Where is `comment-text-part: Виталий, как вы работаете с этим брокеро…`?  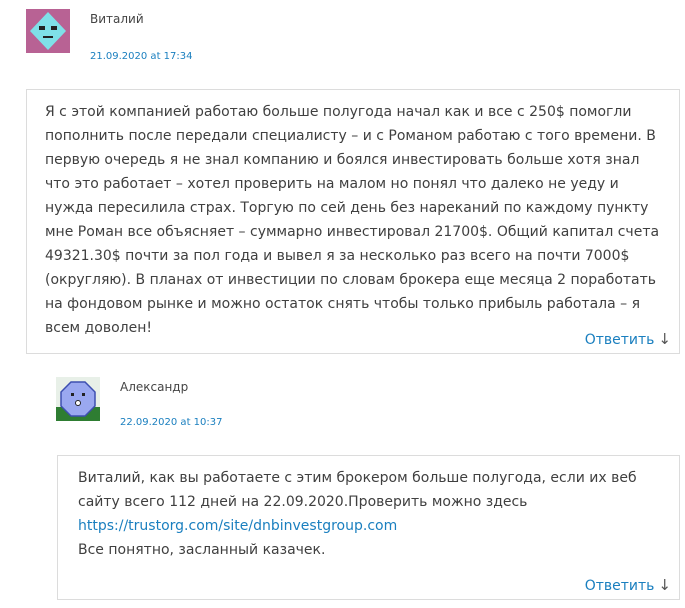 comment-text-part: Виталий, как вы работаете с этим брокеро… is located at coordinates (357, 490).